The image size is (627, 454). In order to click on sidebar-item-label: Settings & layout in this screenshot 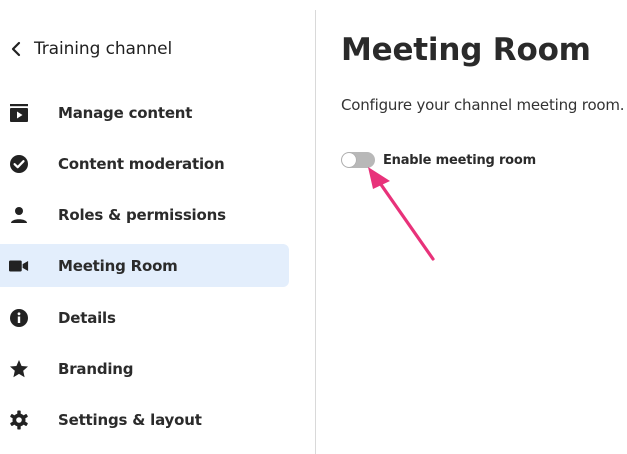, I will do `click(130, 419)`.